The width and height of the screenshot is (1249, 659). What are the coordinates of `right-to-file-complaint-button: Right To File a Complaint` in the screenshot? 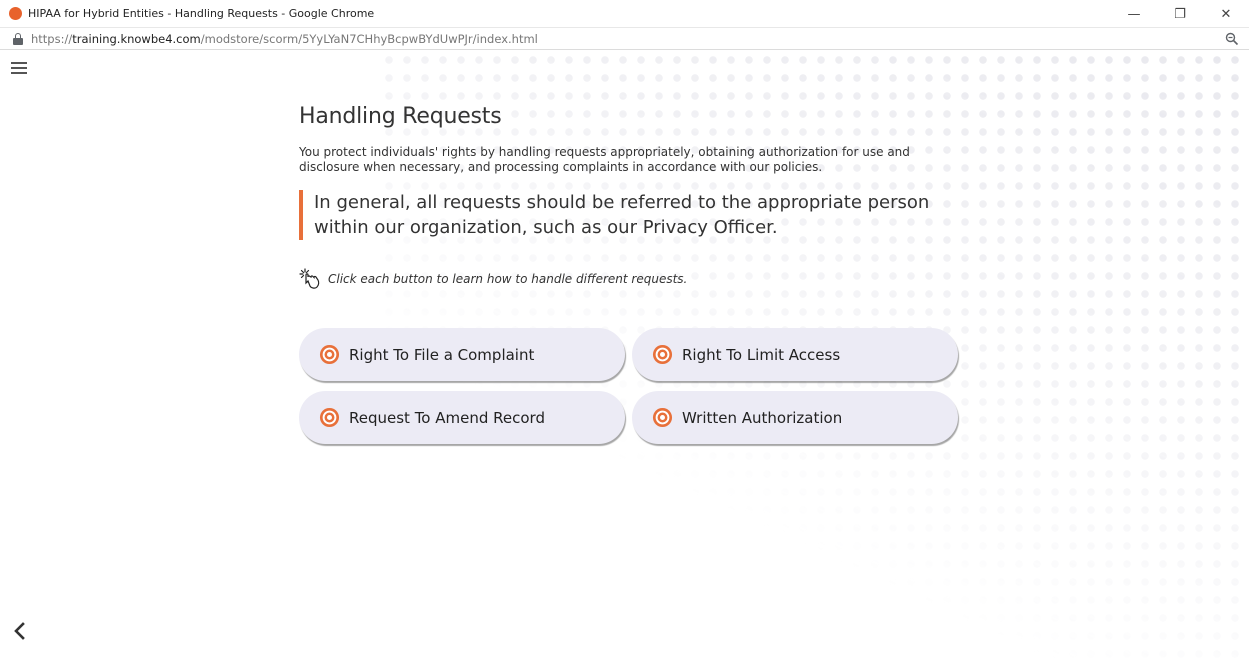 It's located at (462, 354).